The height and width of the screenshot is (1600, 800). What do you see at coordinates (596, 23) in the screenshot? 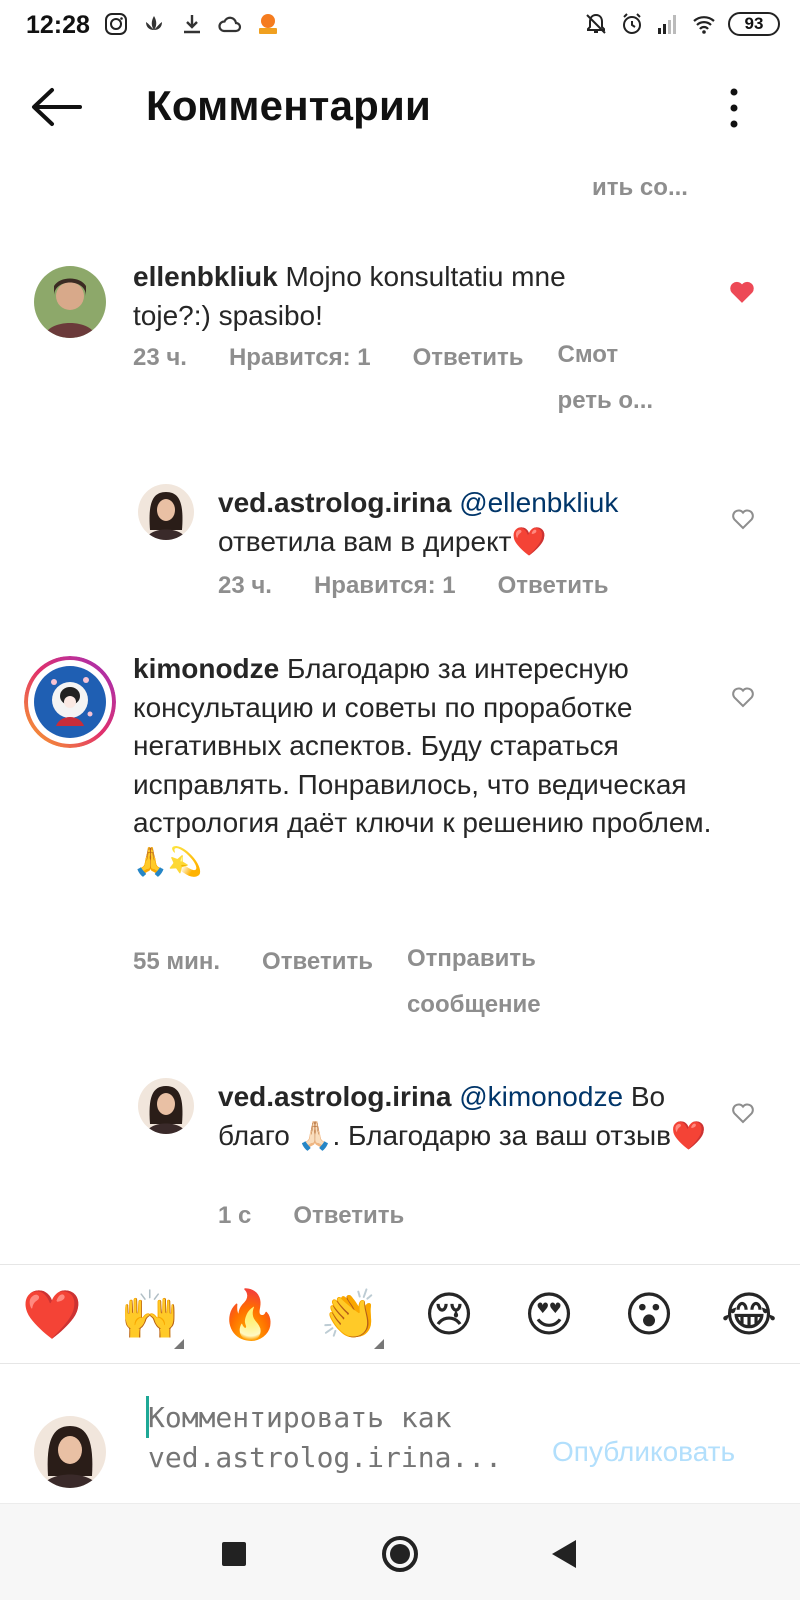
I see `mute-icon` at bounding box center [596, 23].